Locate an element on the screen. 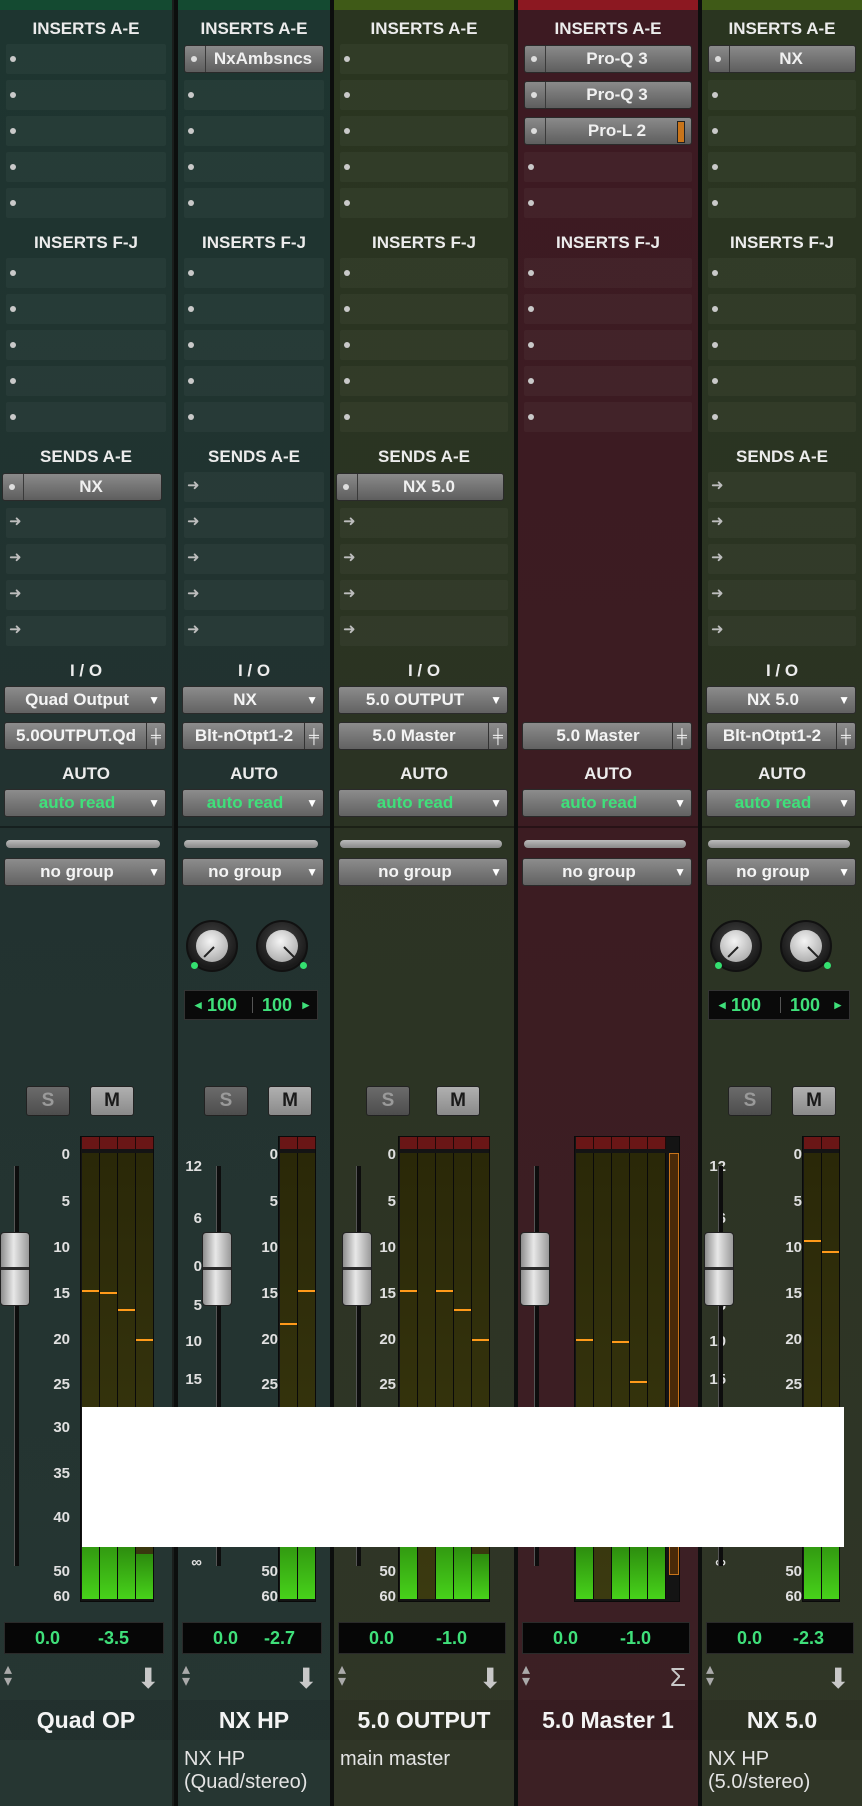 The image size is (862, 1806). volume-peak-readout: 0.0 -2.3 is located at coordinates (780, 1638).